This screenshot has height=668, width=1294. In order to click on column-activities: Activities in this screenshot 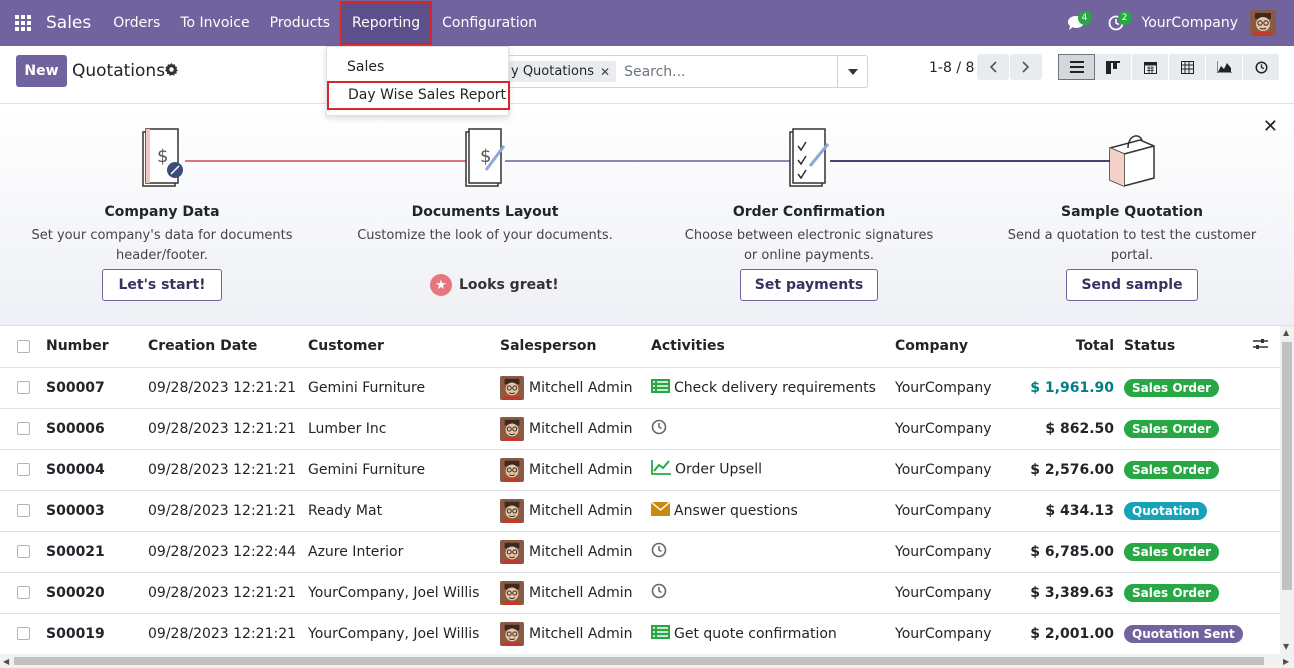, I will do `click(773, 347)`.